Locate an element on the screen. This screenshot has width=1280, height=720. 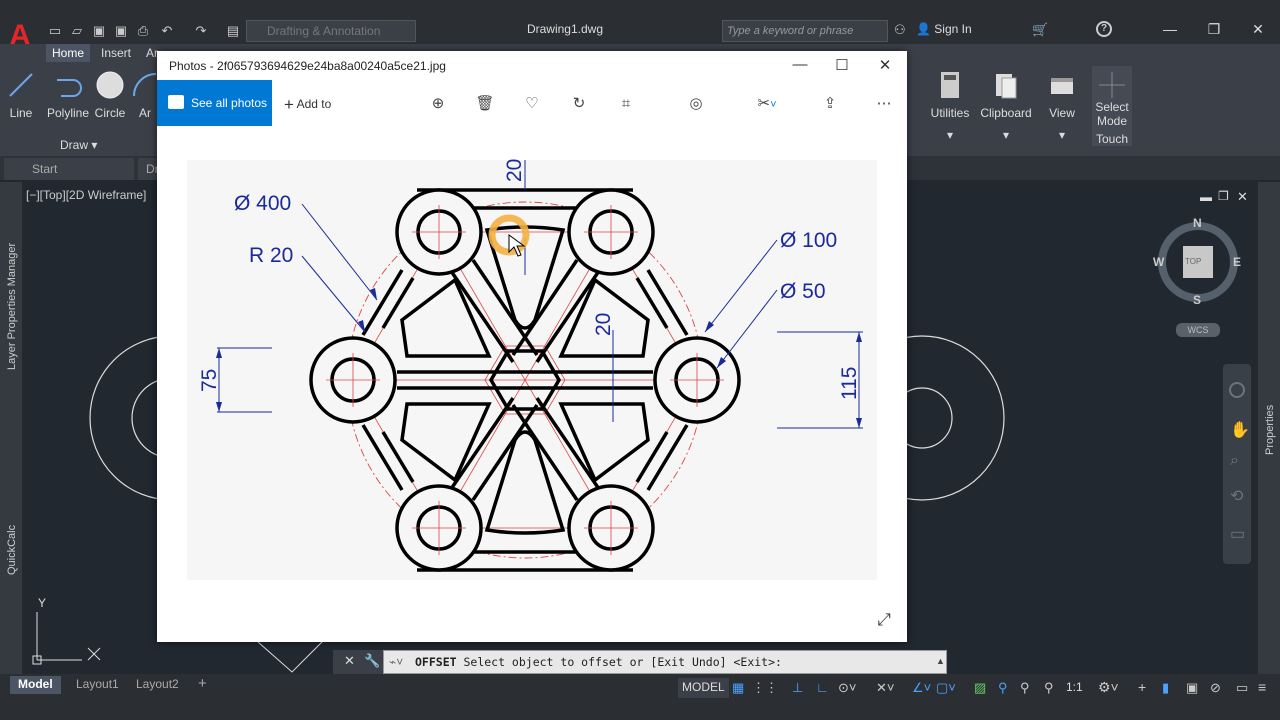
compass-east: E is located at coordinates (1237, 262).